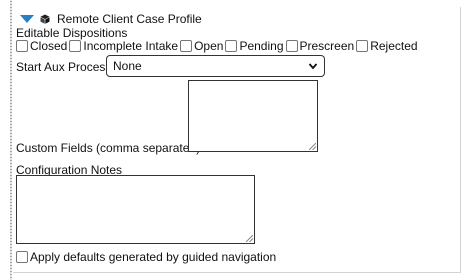 The height and width of the screenshot is (280, 461). I want to click on disposition-incomplete-intake: Incomplete Intake, so click(123, 46).